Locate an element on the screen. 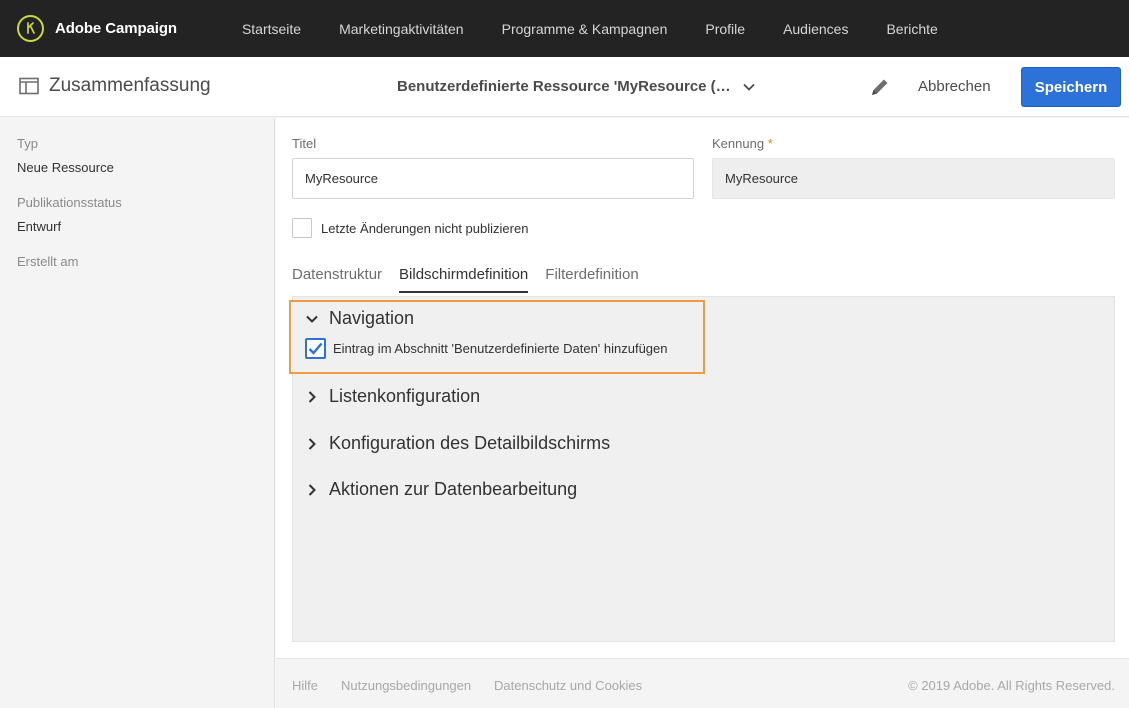 Image resolution: width=1129 pixels, height=708 pixels. summary-toggle: Zusammenfassung is located at coordinates (115, 86).